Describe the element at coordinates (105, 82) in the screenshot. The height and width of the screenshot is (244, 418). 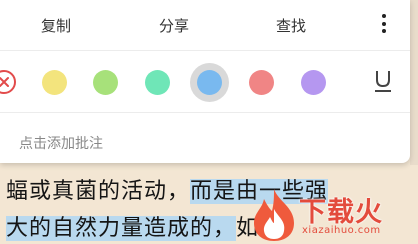
I see `color-swatch-green` at that location.